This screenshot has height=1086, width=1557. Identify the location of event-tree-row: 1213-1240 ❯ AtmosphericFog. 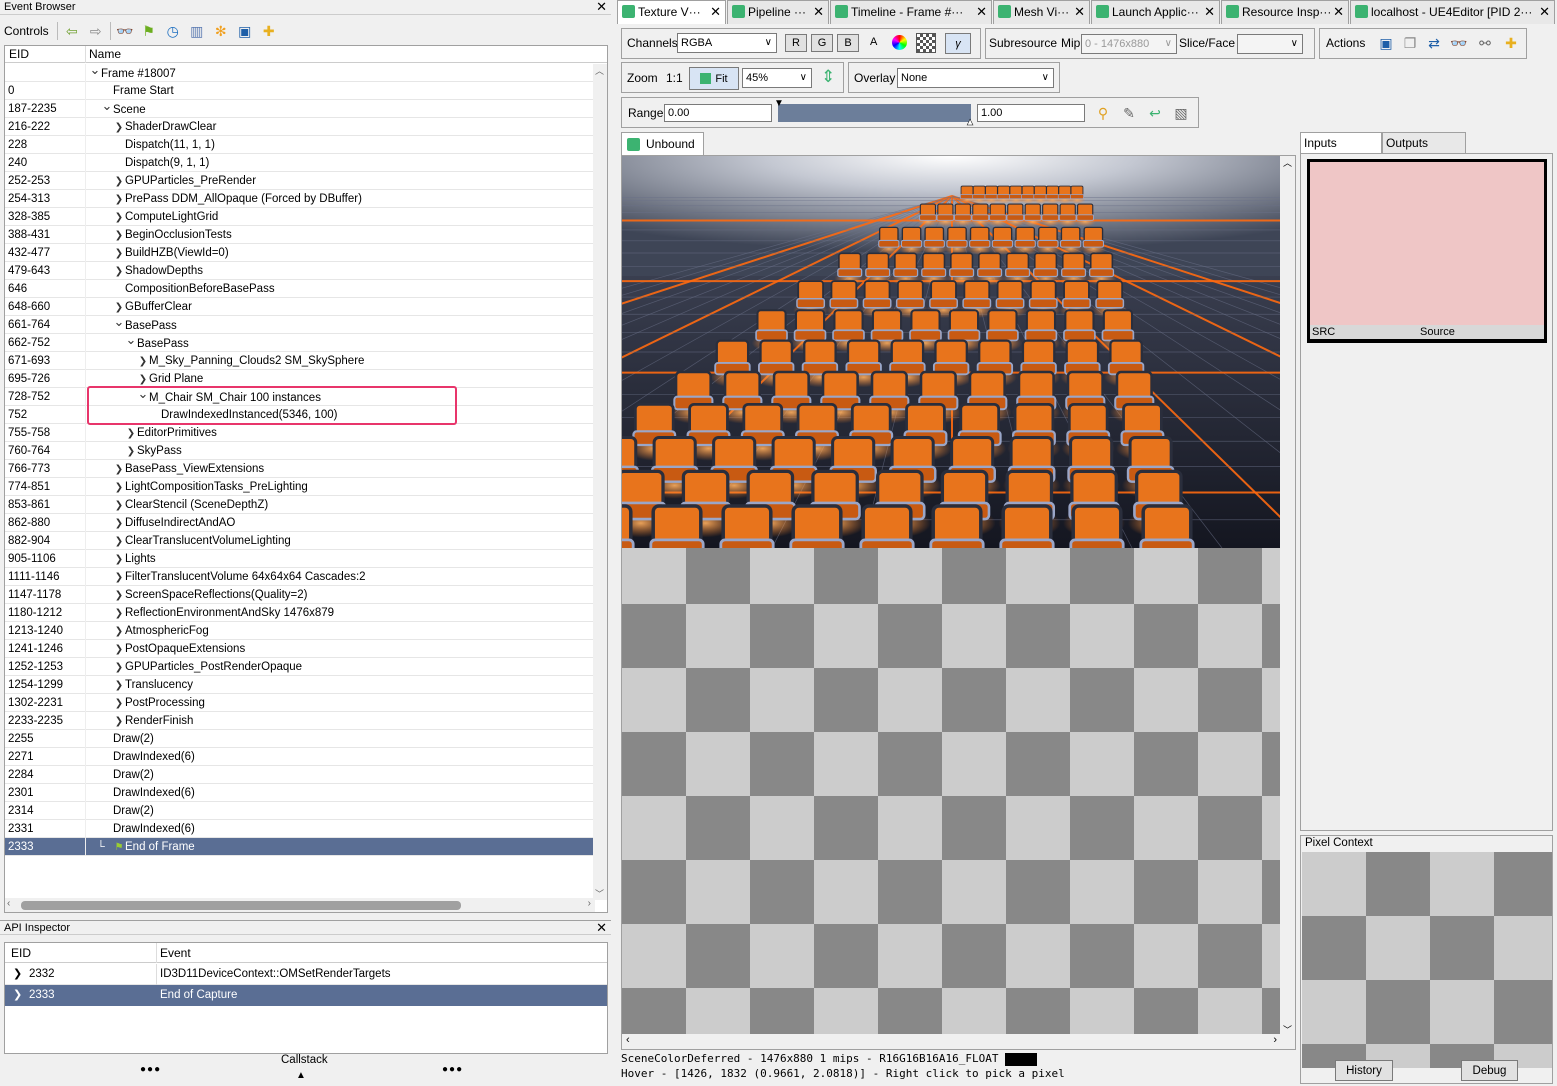
(299, 631).